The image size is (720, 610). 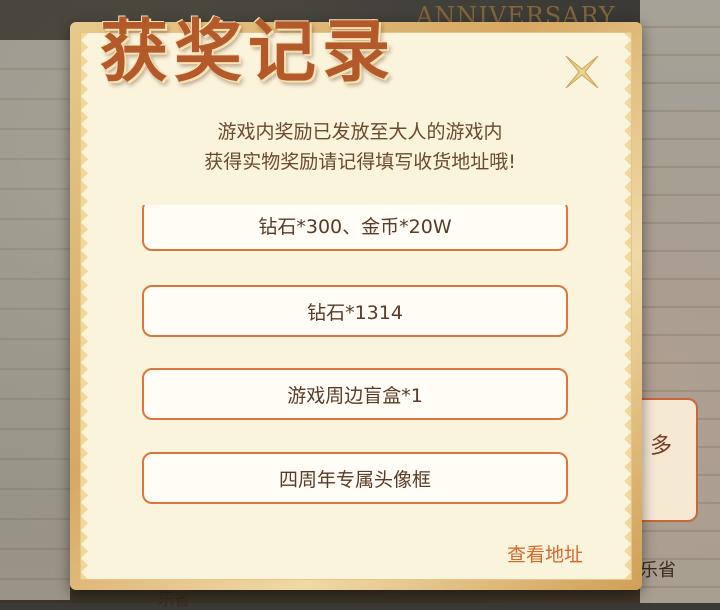 What do you see at coordinates (355, 228) in the screenshot?
I see `reward-item: 钻石*300、金币*20W` at bounding box center [355, 228].